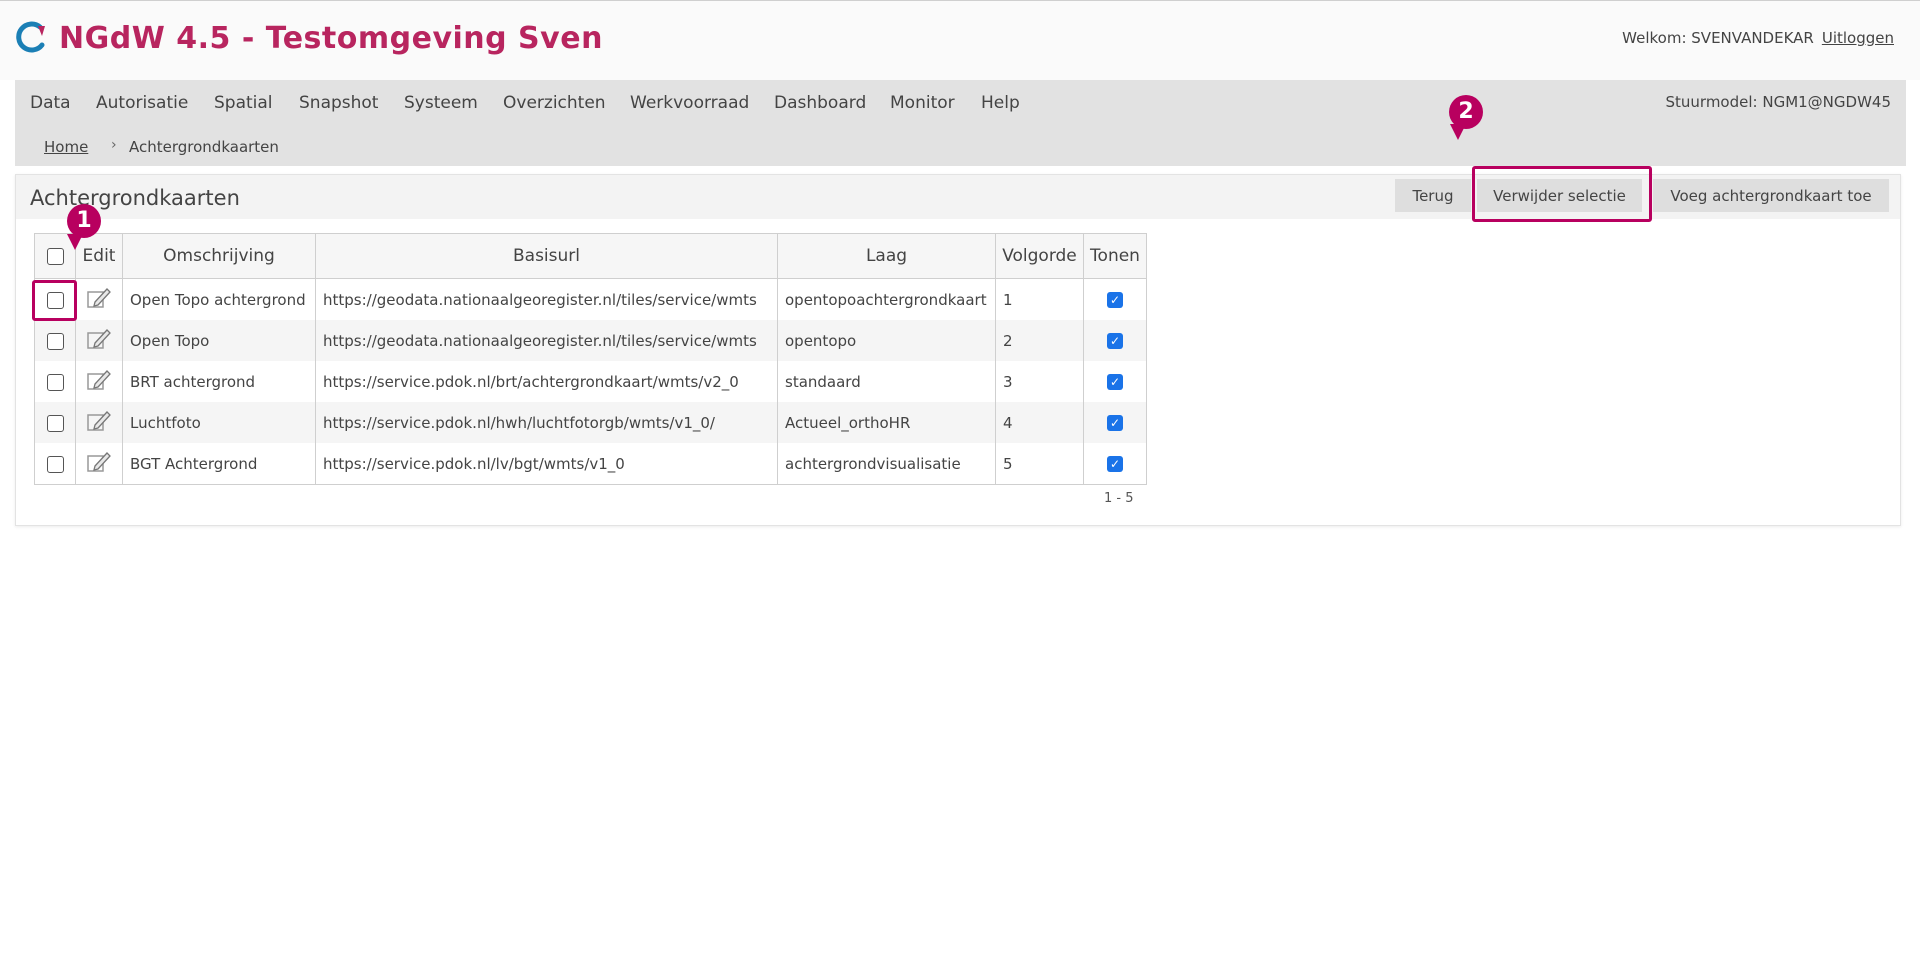 The width and height of the screenshot is (1920, 968). I want to click on nav-item-systeem: Systeem, so click(441, 103).